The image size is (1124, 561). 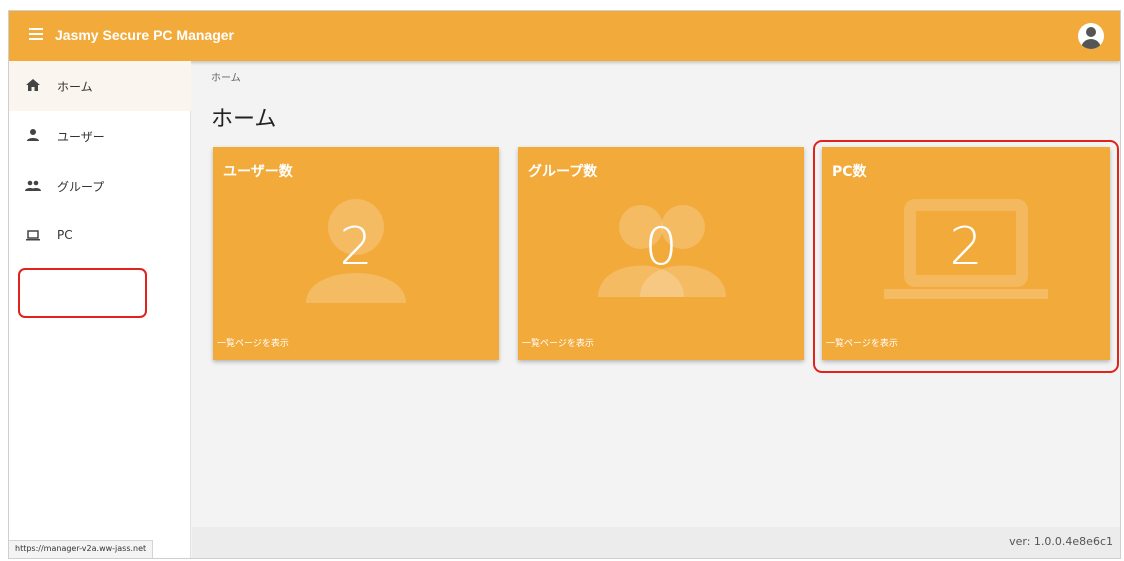 What do you see at coordinates (661, 247) in the screenshot?
I see `card-count: 0` at bounding box center [661, 247].